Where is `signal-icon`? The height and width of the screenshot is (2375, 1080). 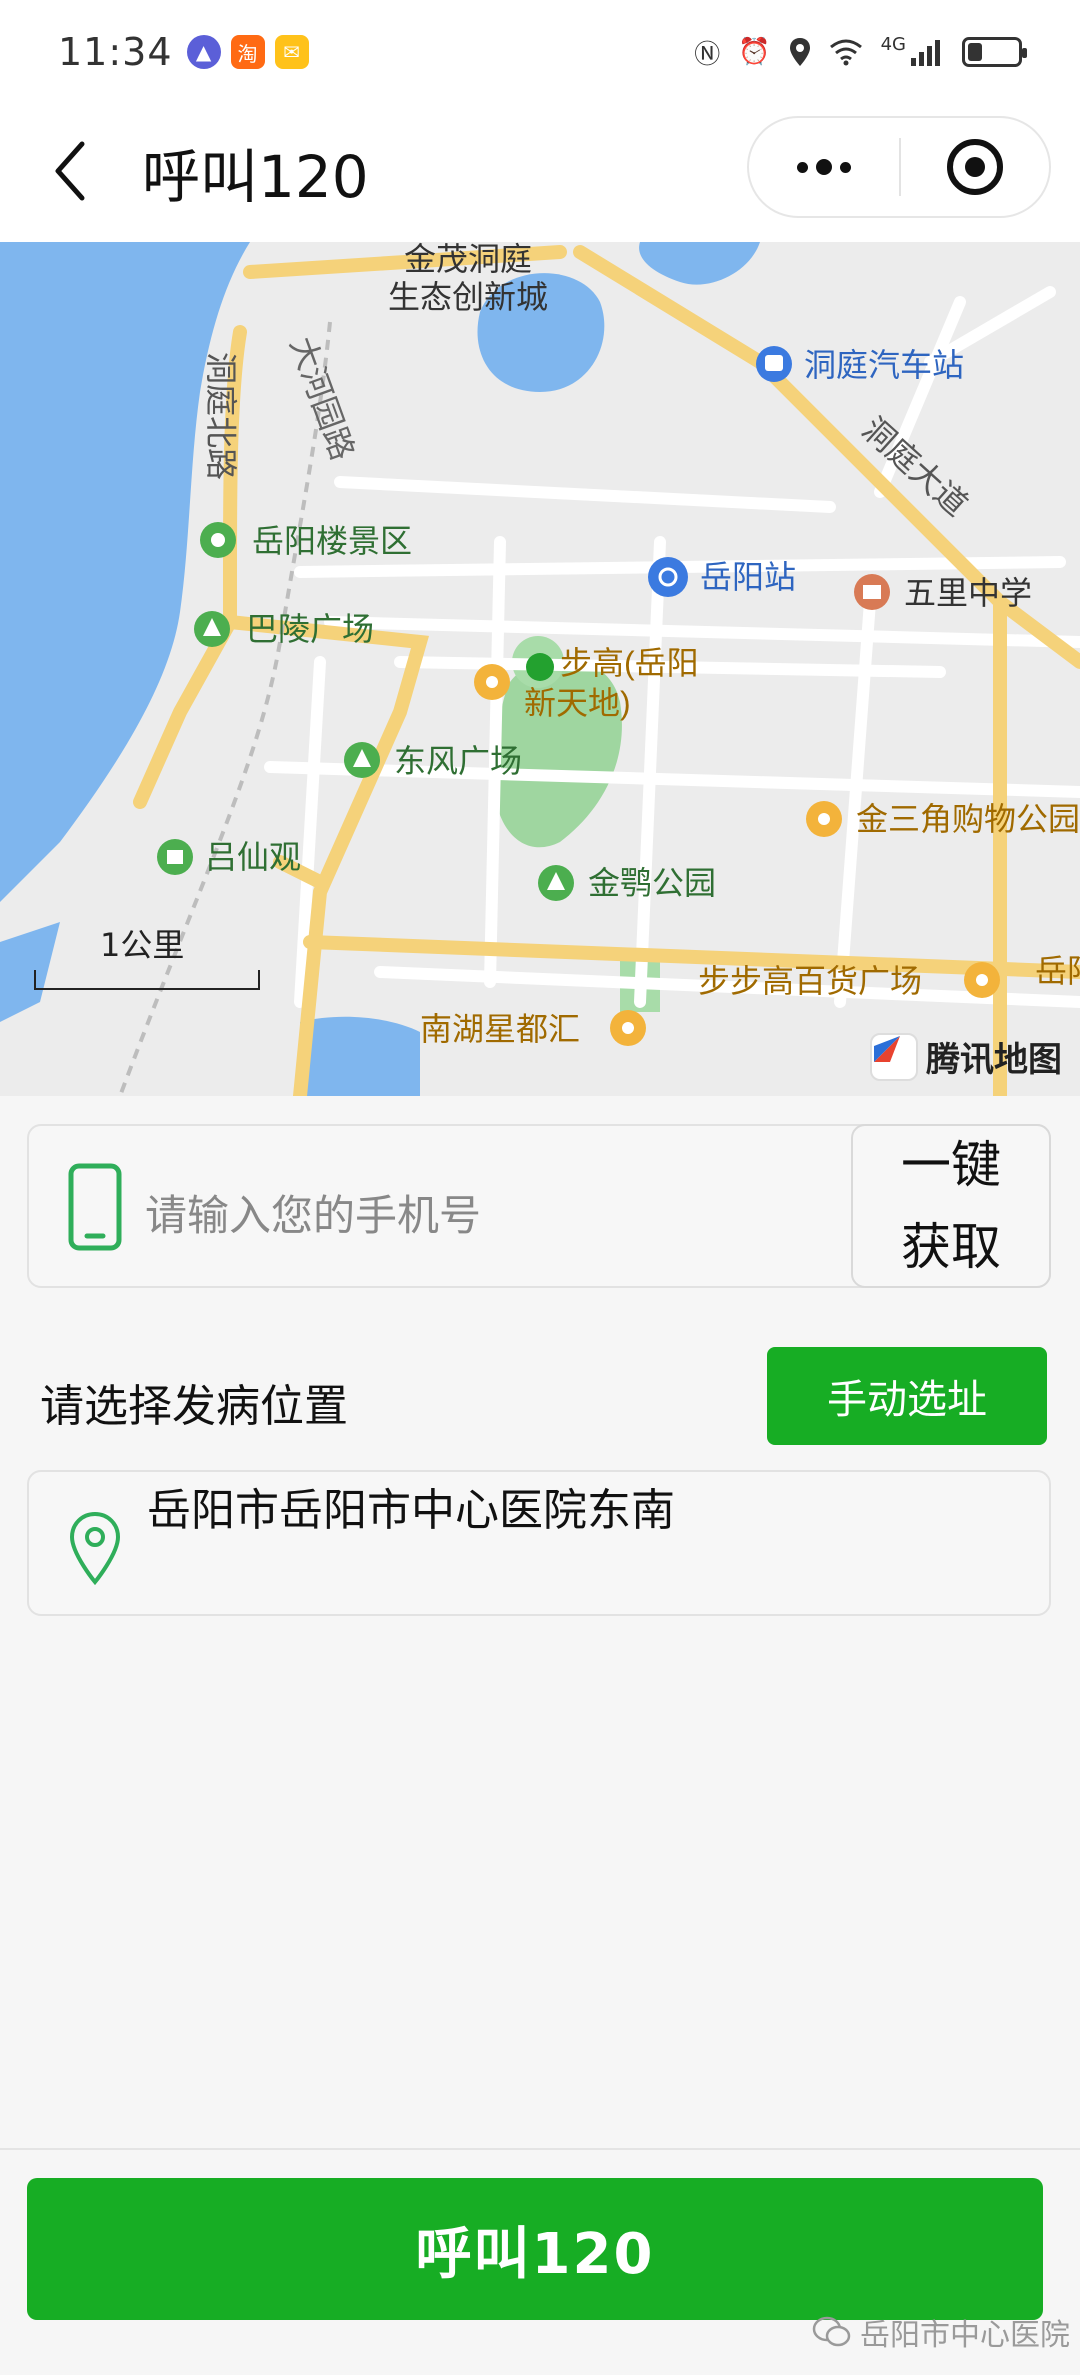
signal-icon is located at coordinates (925, 53).